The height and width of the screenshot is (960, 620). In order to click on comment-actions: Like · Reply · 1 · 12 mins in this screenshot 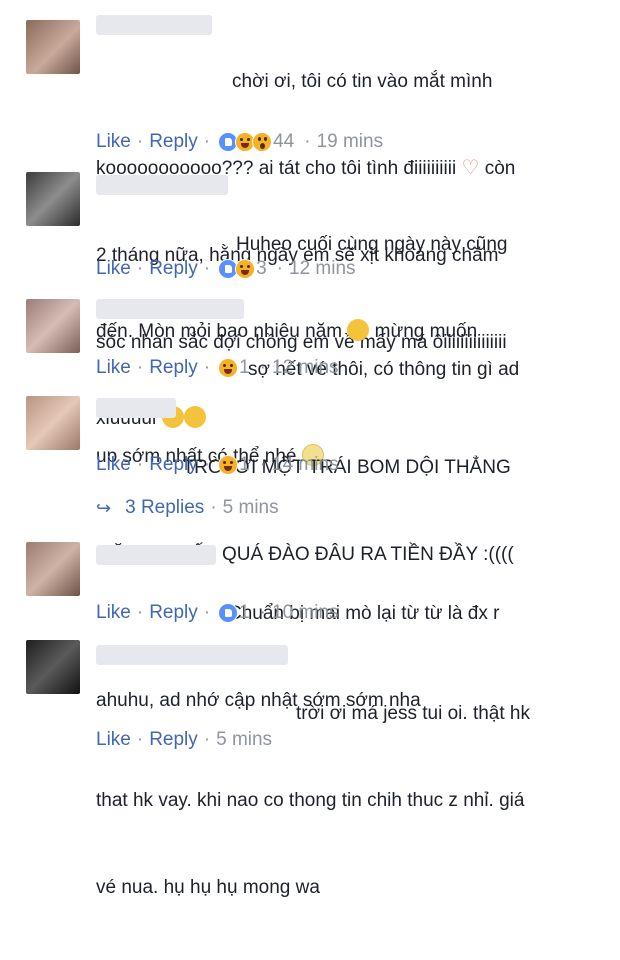, I will do `click(217, 368)`.